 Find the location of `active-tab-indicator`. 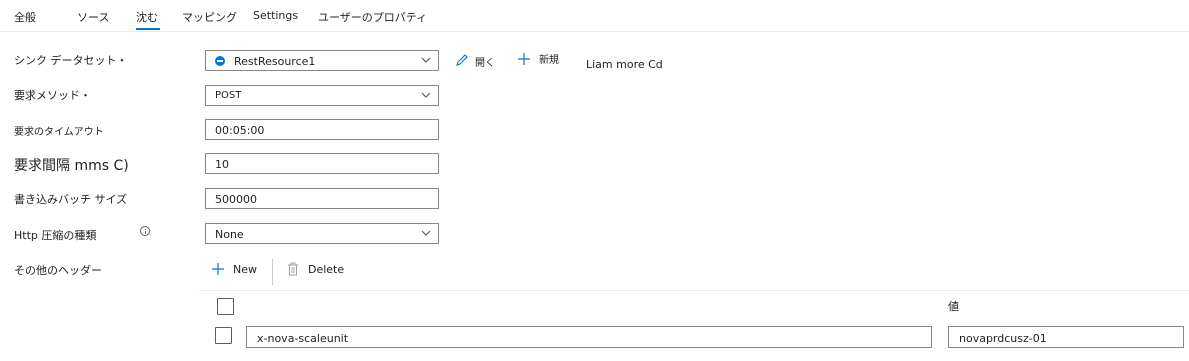

active-tab-indicator is located at coordinates (148, 29).